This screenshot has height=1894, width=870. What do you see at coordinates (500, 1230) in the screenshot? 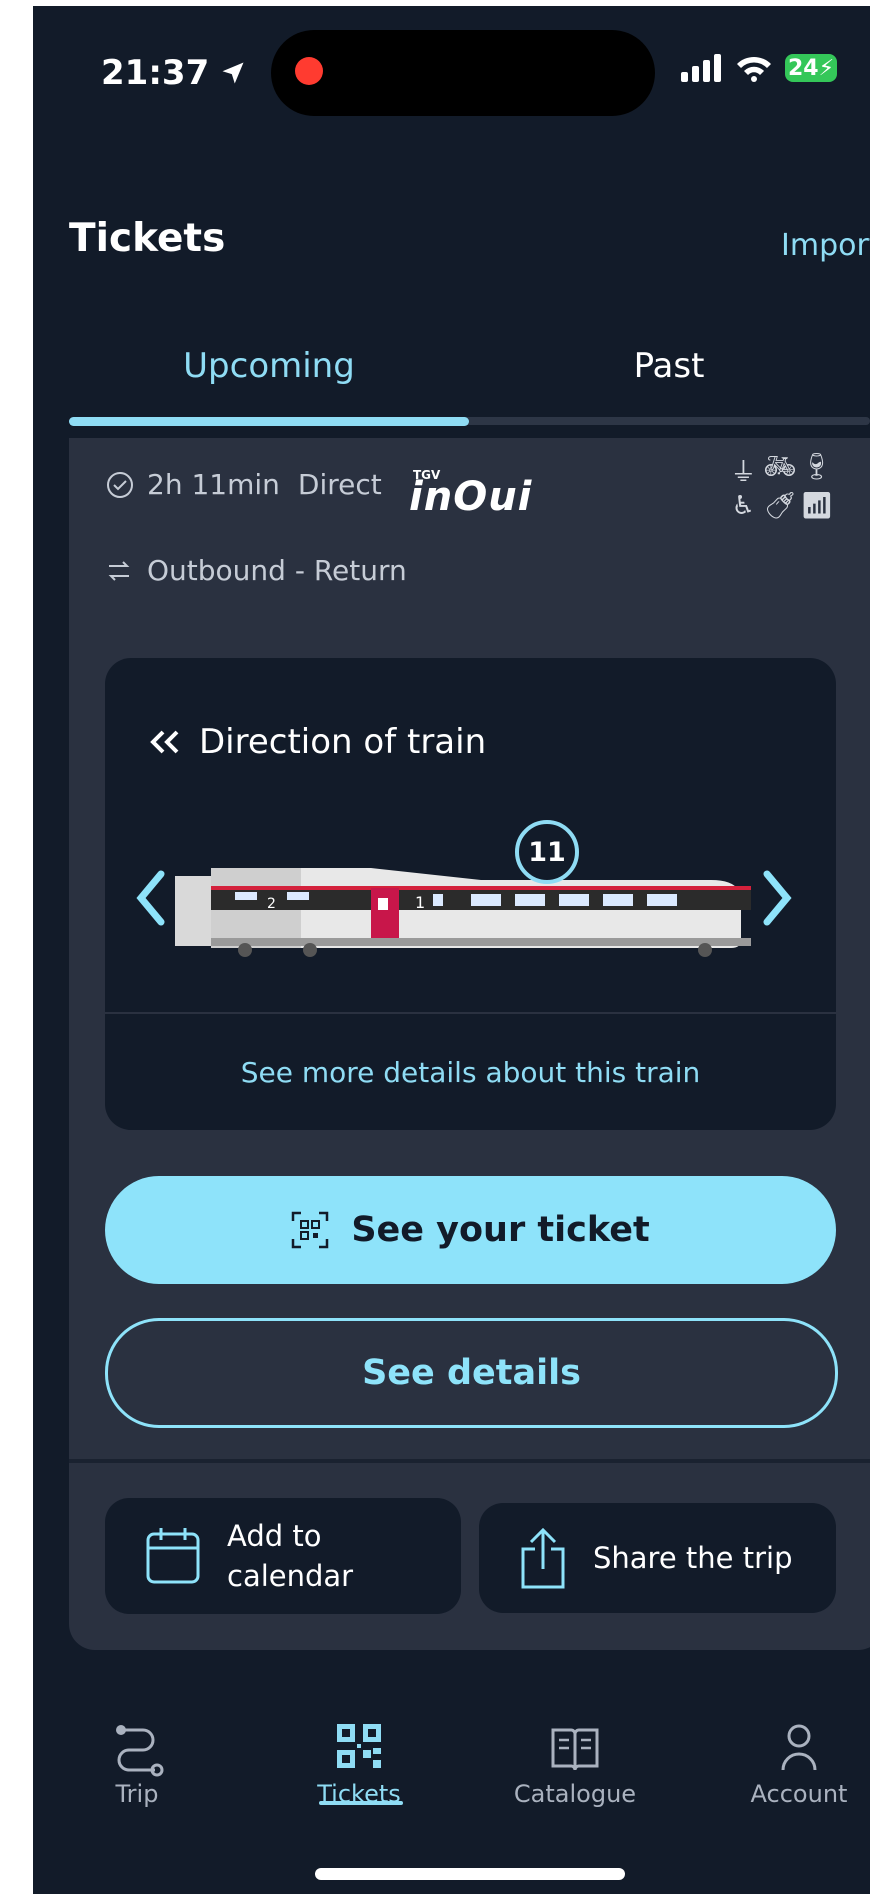
I see `see-ticket-label: See your ticket` at bounding box center [500, 1230].